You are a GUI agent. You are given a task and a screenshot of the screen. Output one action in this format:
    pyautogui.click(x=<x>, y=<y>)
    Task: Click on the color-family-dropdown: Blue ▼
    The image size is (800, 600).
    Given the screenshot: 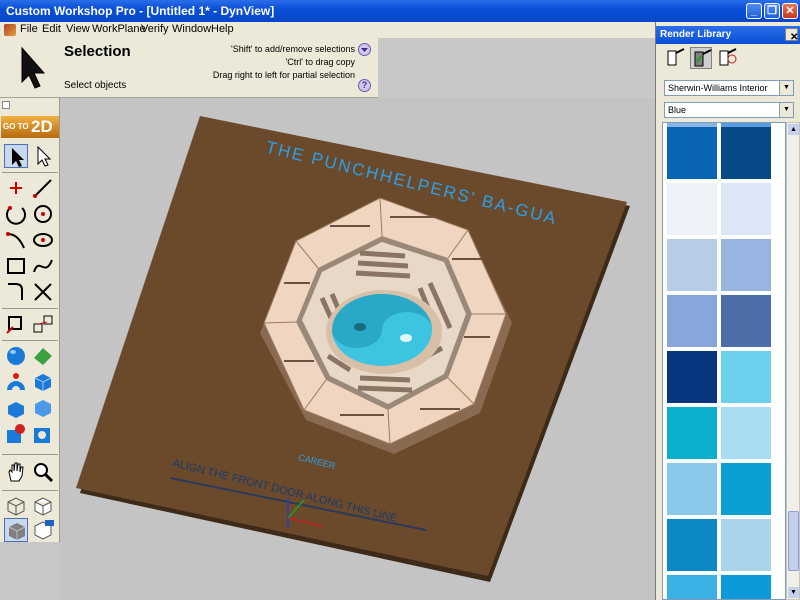 What is the action you would take?
    pyautogui.click(x=729, y=110)
    